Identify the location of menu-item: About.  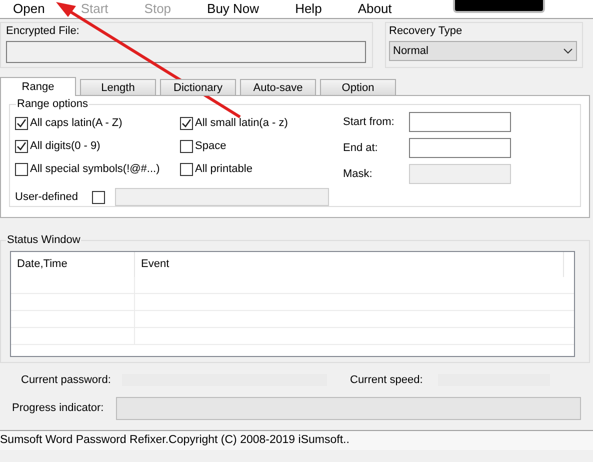
(375, 8).